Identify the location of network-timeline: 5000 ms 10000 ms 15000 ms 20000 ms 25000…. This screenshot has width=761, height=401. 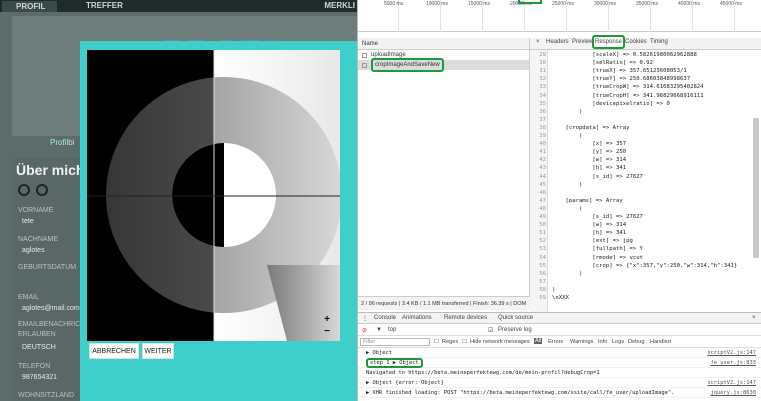
(559, 16).